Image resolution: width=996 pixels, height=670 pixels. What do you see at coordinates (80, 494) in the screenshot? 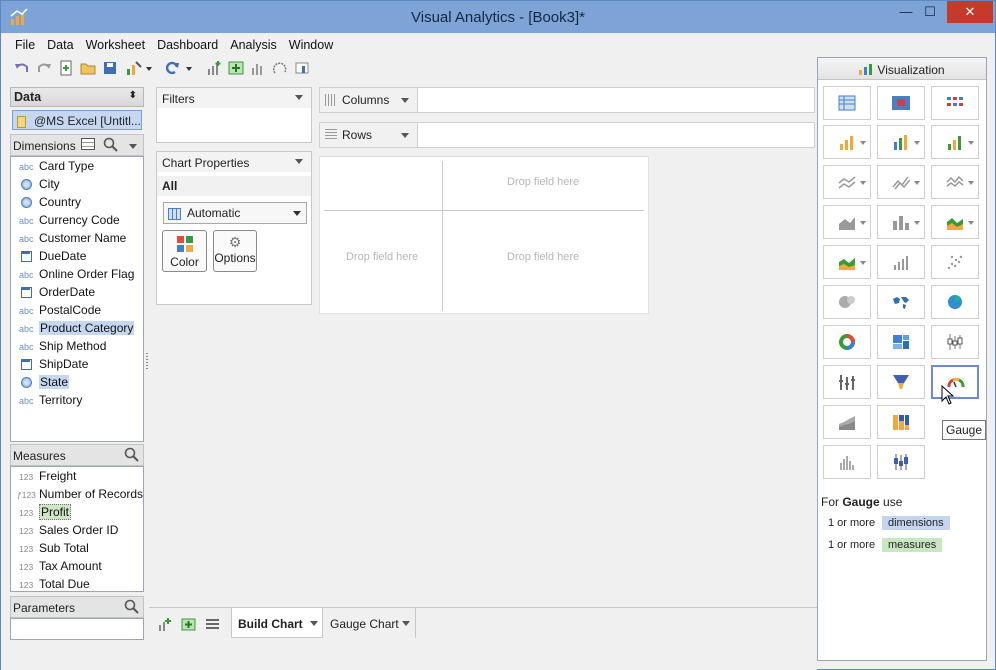
I see `measure-number-of-records: ƒ123 Number of Records` at bounding box center [80, 494].